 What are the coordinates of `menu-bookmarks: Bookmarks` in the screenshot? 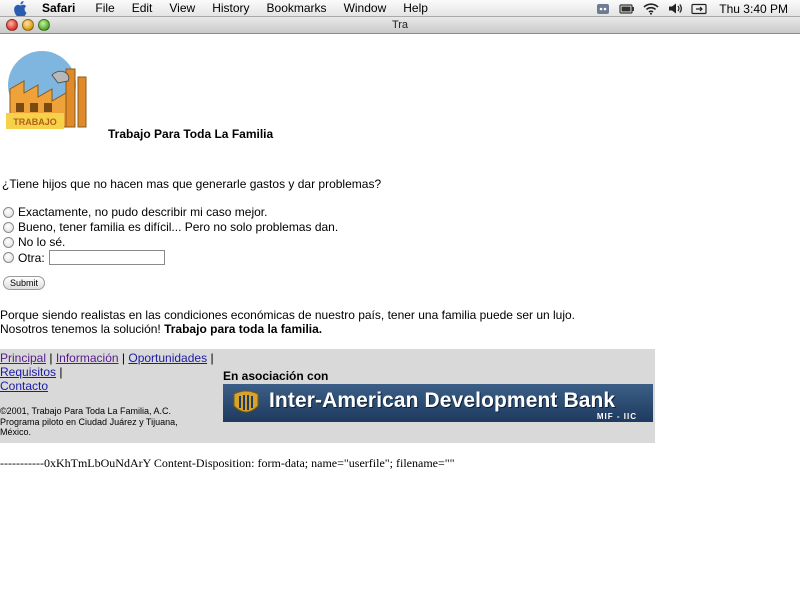 It's located at (297, 8).